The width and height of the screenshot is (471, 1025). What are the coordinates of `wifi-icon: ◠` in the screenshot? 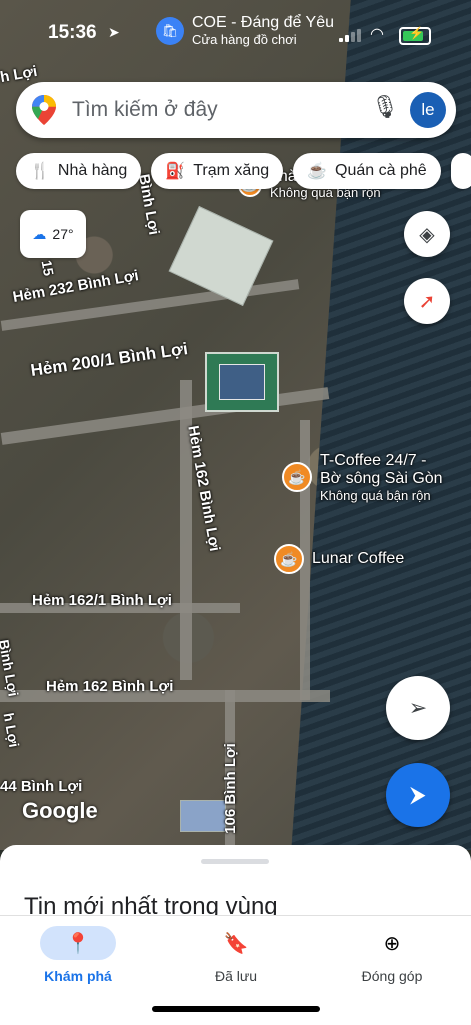 It's located at (377, 34).